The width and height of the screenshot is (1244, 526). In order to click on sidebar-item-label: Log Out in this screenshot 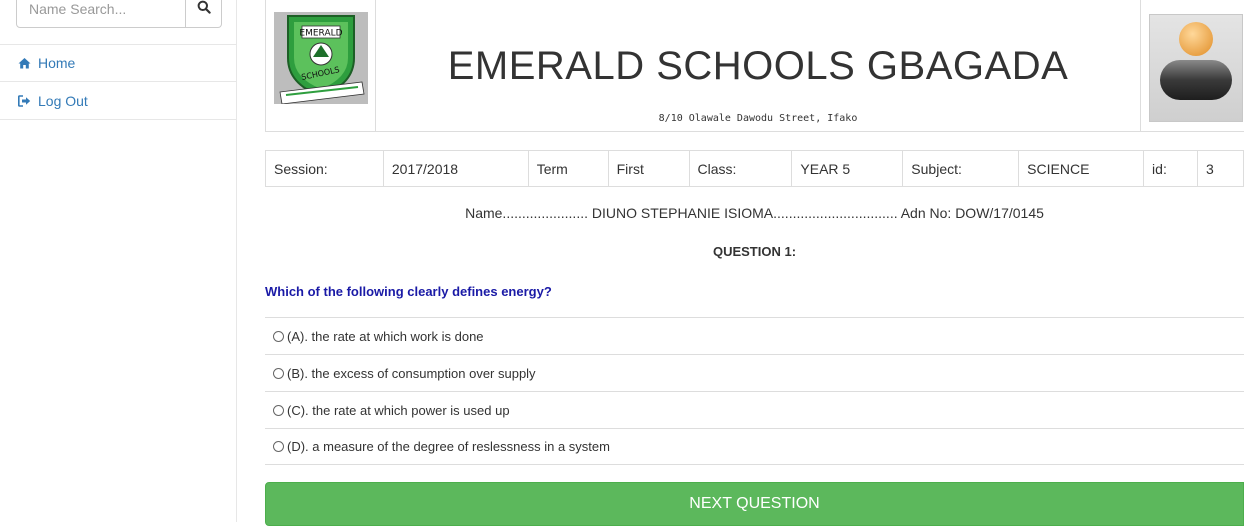, I will do `click(63, 100)`.